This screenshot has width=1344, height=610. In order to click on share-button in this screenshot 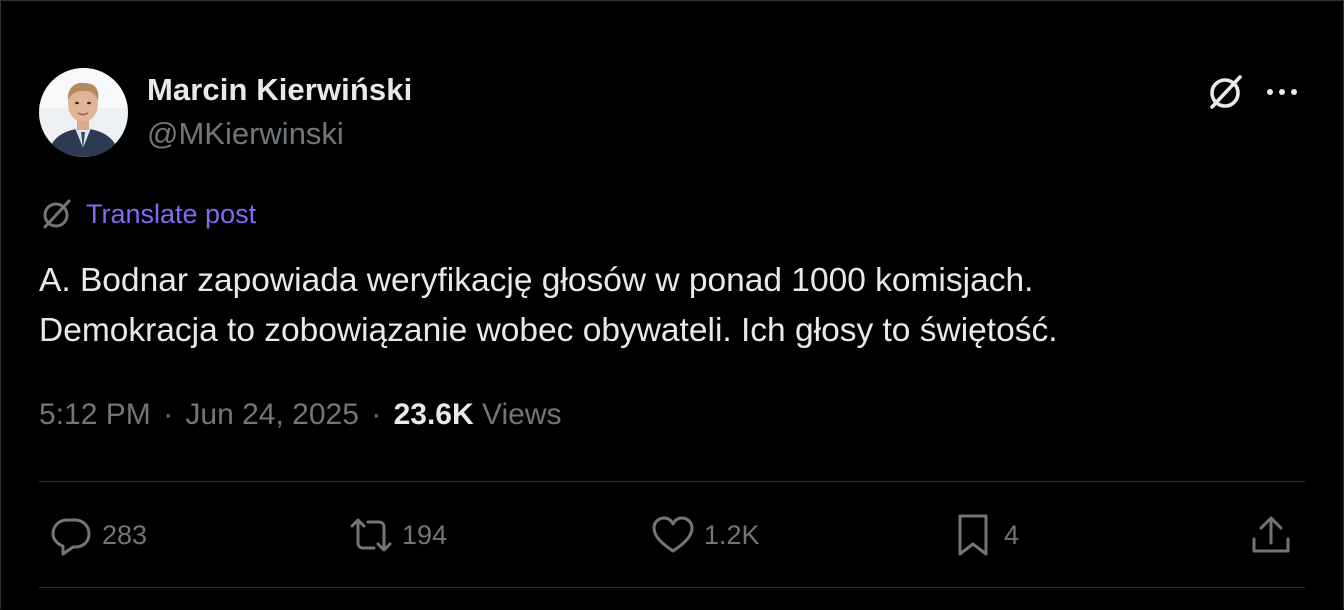, I will do `click(1271, 535)`.